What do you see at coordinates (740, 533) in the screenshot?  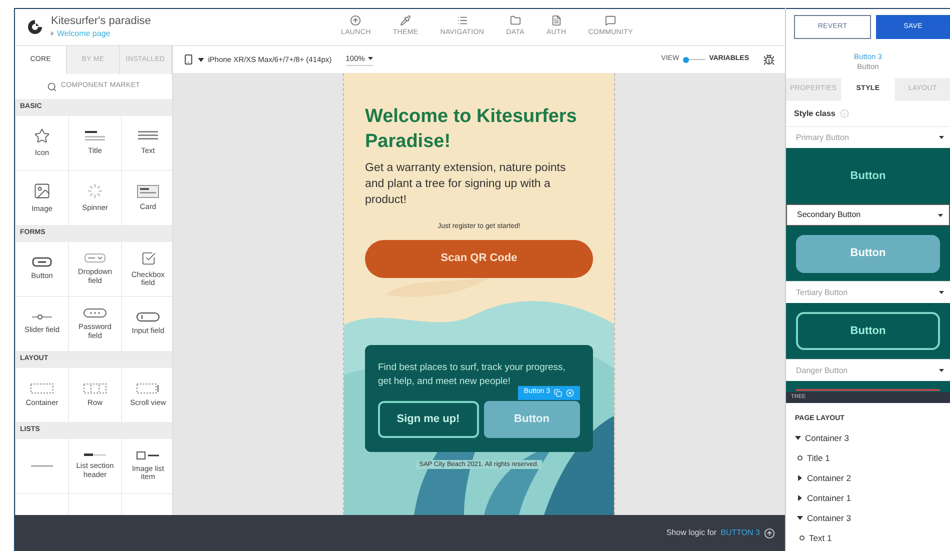 I see `logic-target-link: BUTTON 3` at bounding box center [740, 533].